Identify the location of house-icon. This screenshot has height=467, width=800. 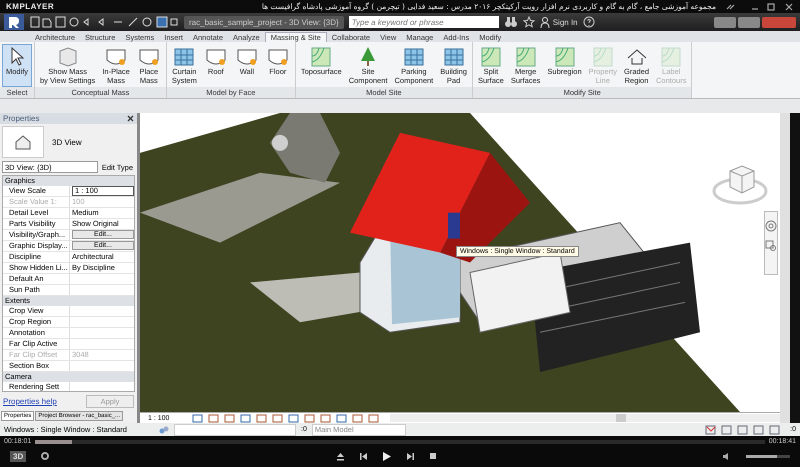
(23, 142).